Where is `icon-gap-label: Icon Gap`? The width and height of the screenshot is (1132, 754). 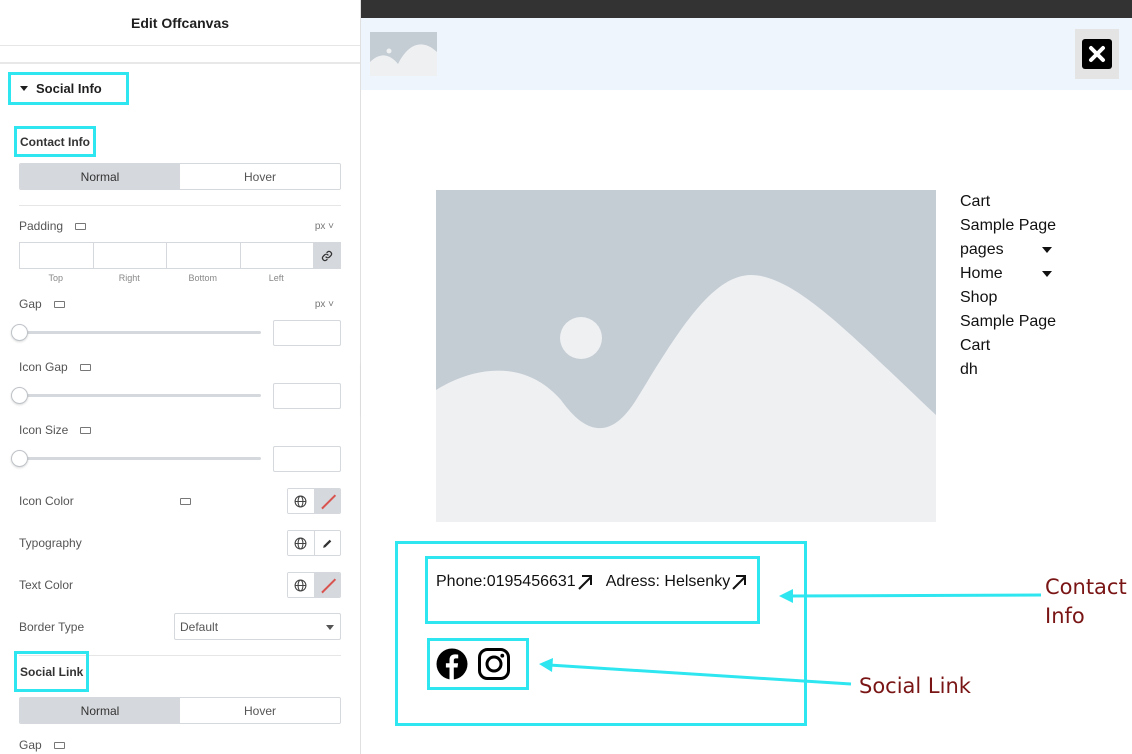
icon-gap-label: Icon Gap is located at coordinates (55, 367).